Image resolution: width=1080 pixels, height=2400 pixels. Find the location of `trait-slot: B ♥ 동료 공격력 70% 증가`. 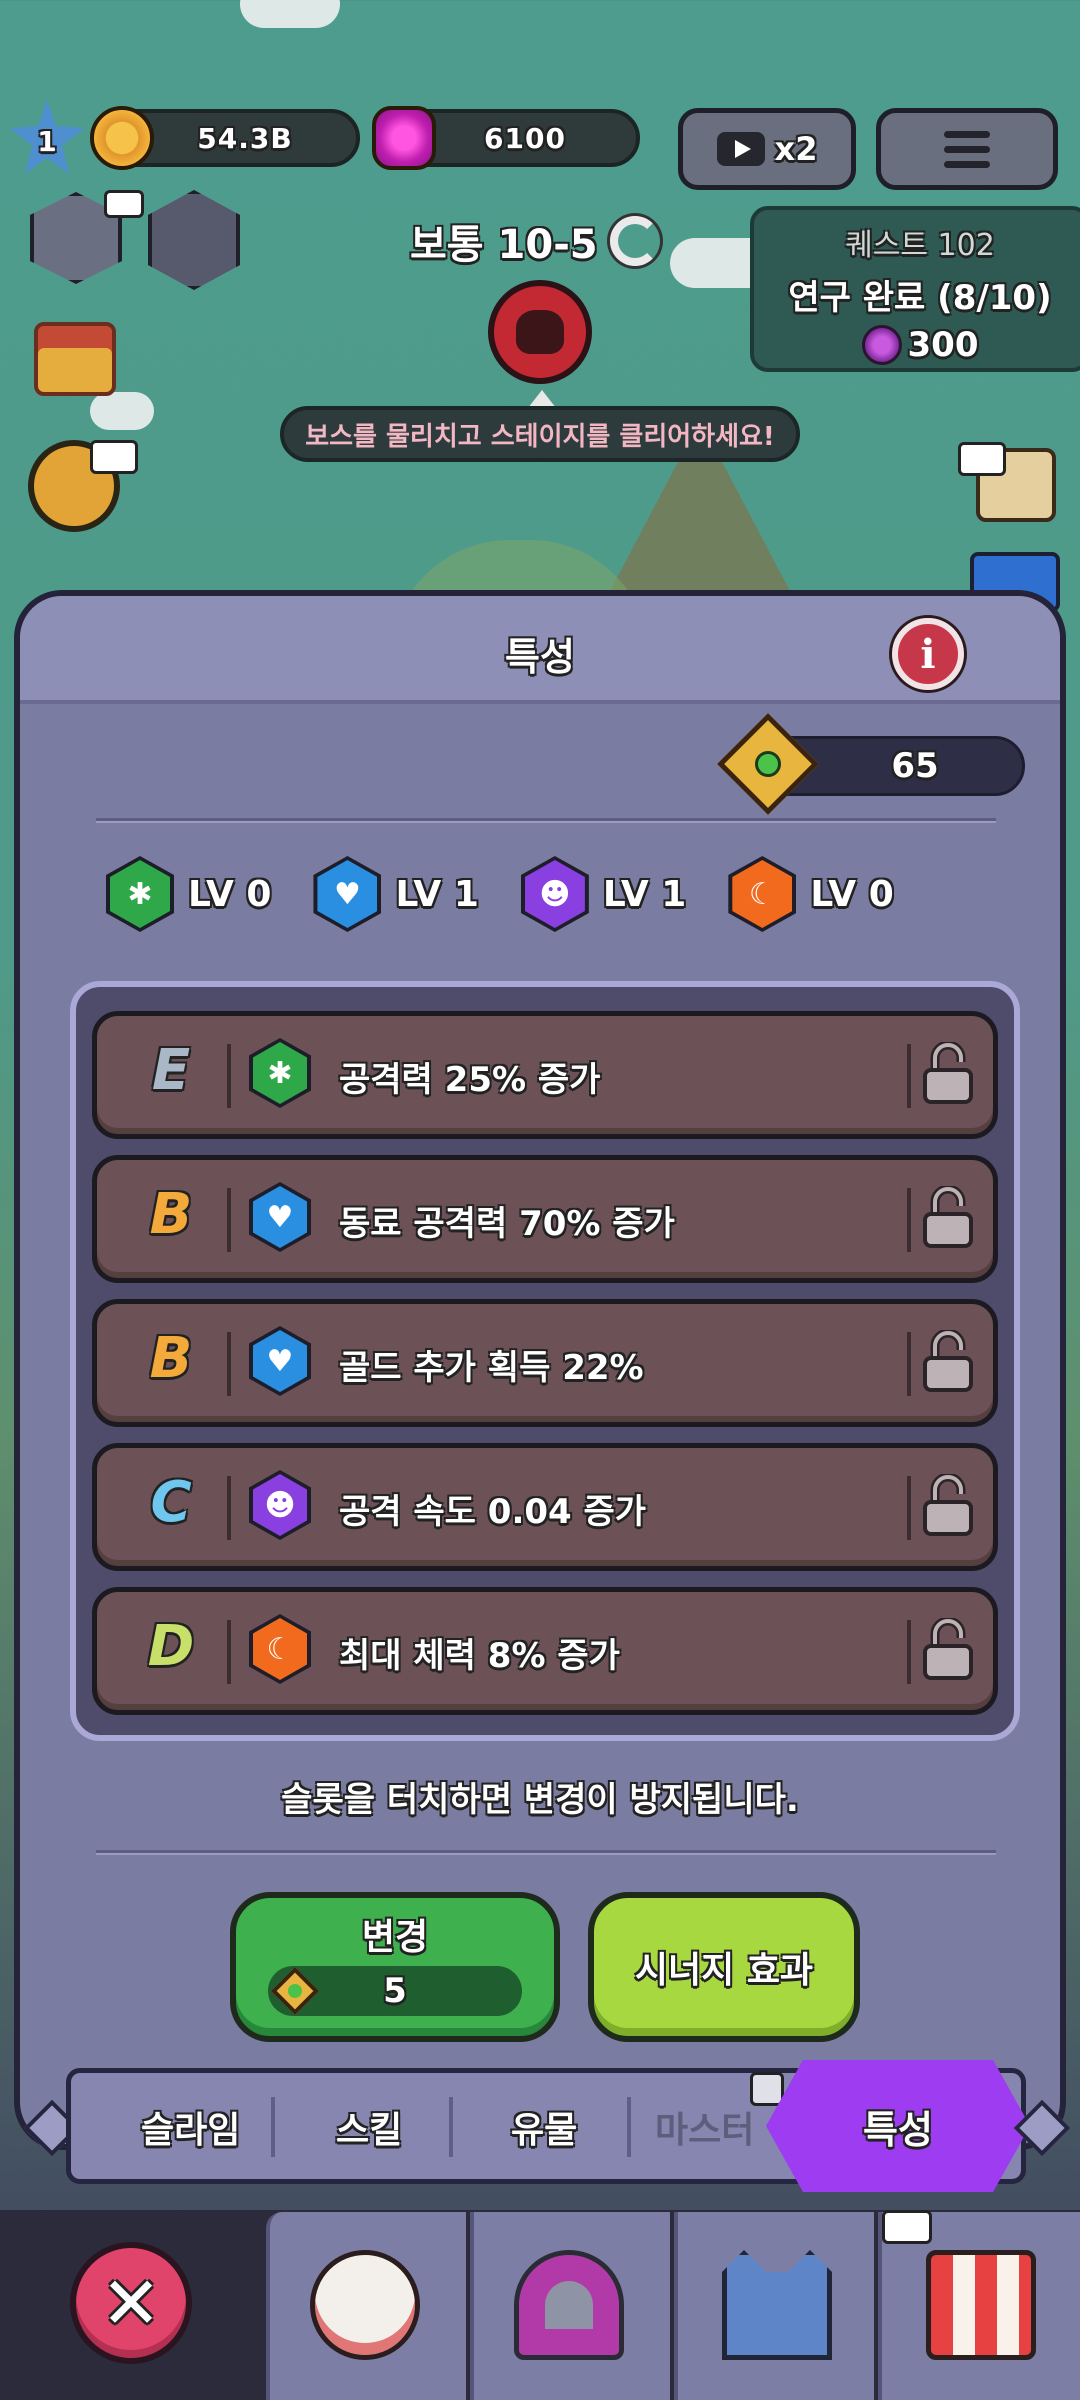

trait-slot: B ♥ 동료 공격력 70% 증가 is located at coordinates (545, 1219).